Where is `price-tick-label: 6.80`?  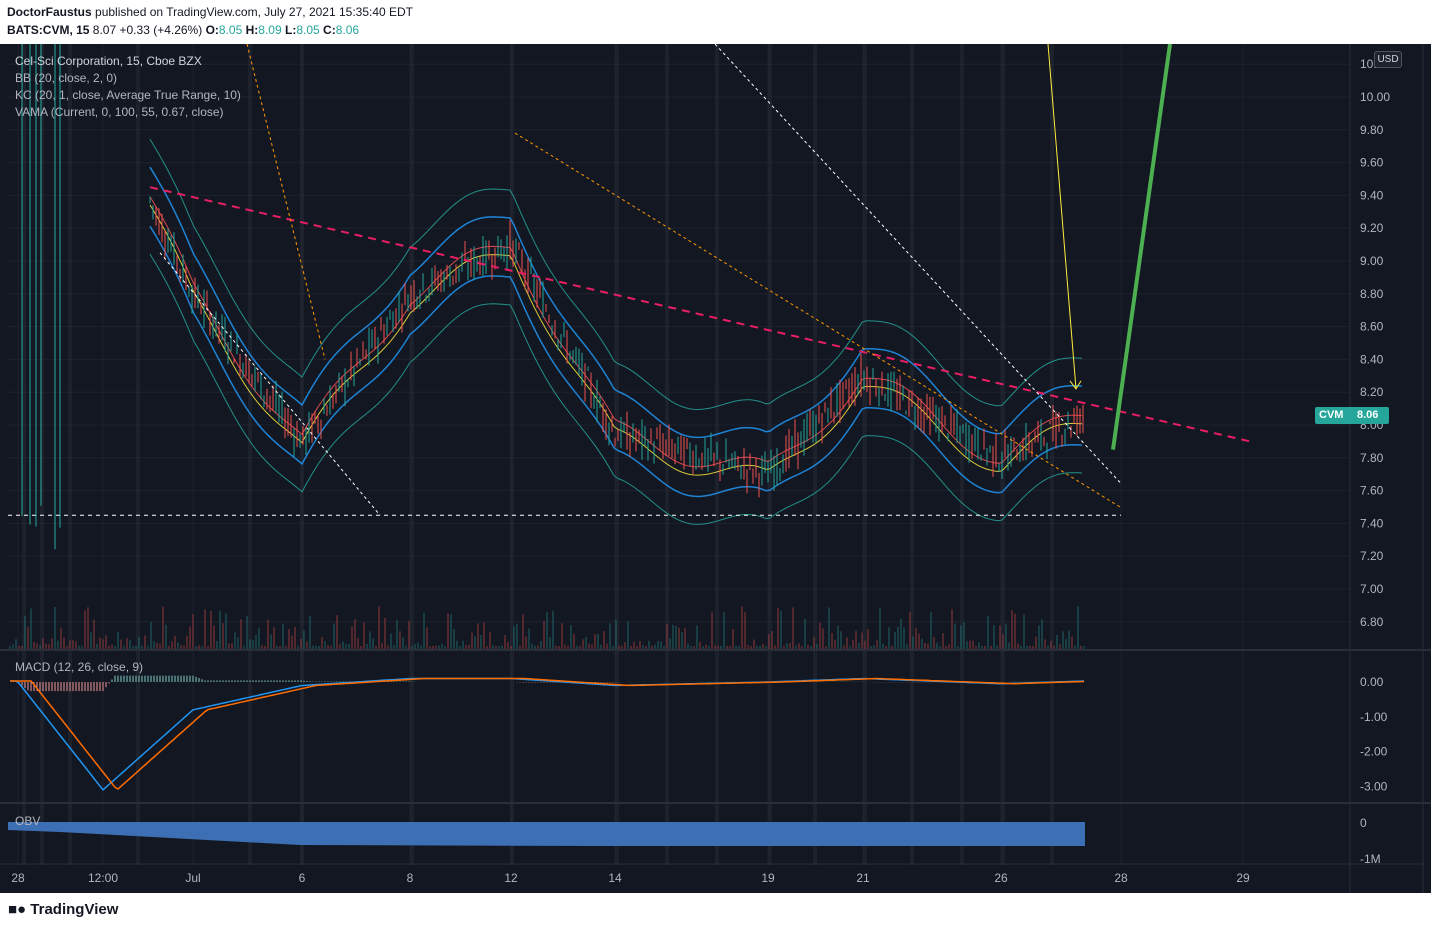
price-tick-label: 6.80 is located at coordinates (1372, 622).